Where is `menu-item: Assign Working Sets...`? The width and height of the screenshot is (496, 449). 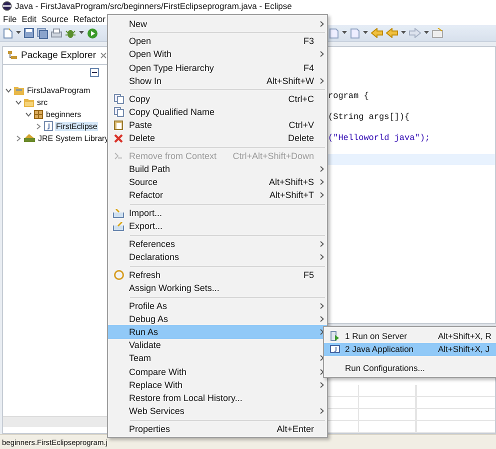
menu-item: Assign Working Sets... is located at coordinates (217, 288).